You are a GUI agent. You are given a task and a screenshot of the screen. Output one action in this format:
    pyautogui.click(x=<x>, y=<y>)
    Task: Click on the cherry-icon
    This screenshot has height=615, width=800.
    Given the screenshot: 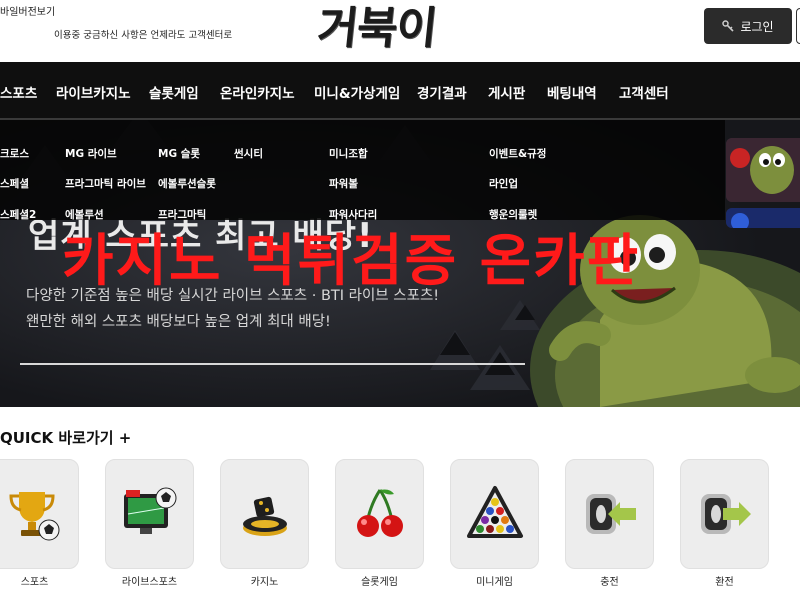 What is the action you would take?
    pyautogui.click(x=379, y=513)
    